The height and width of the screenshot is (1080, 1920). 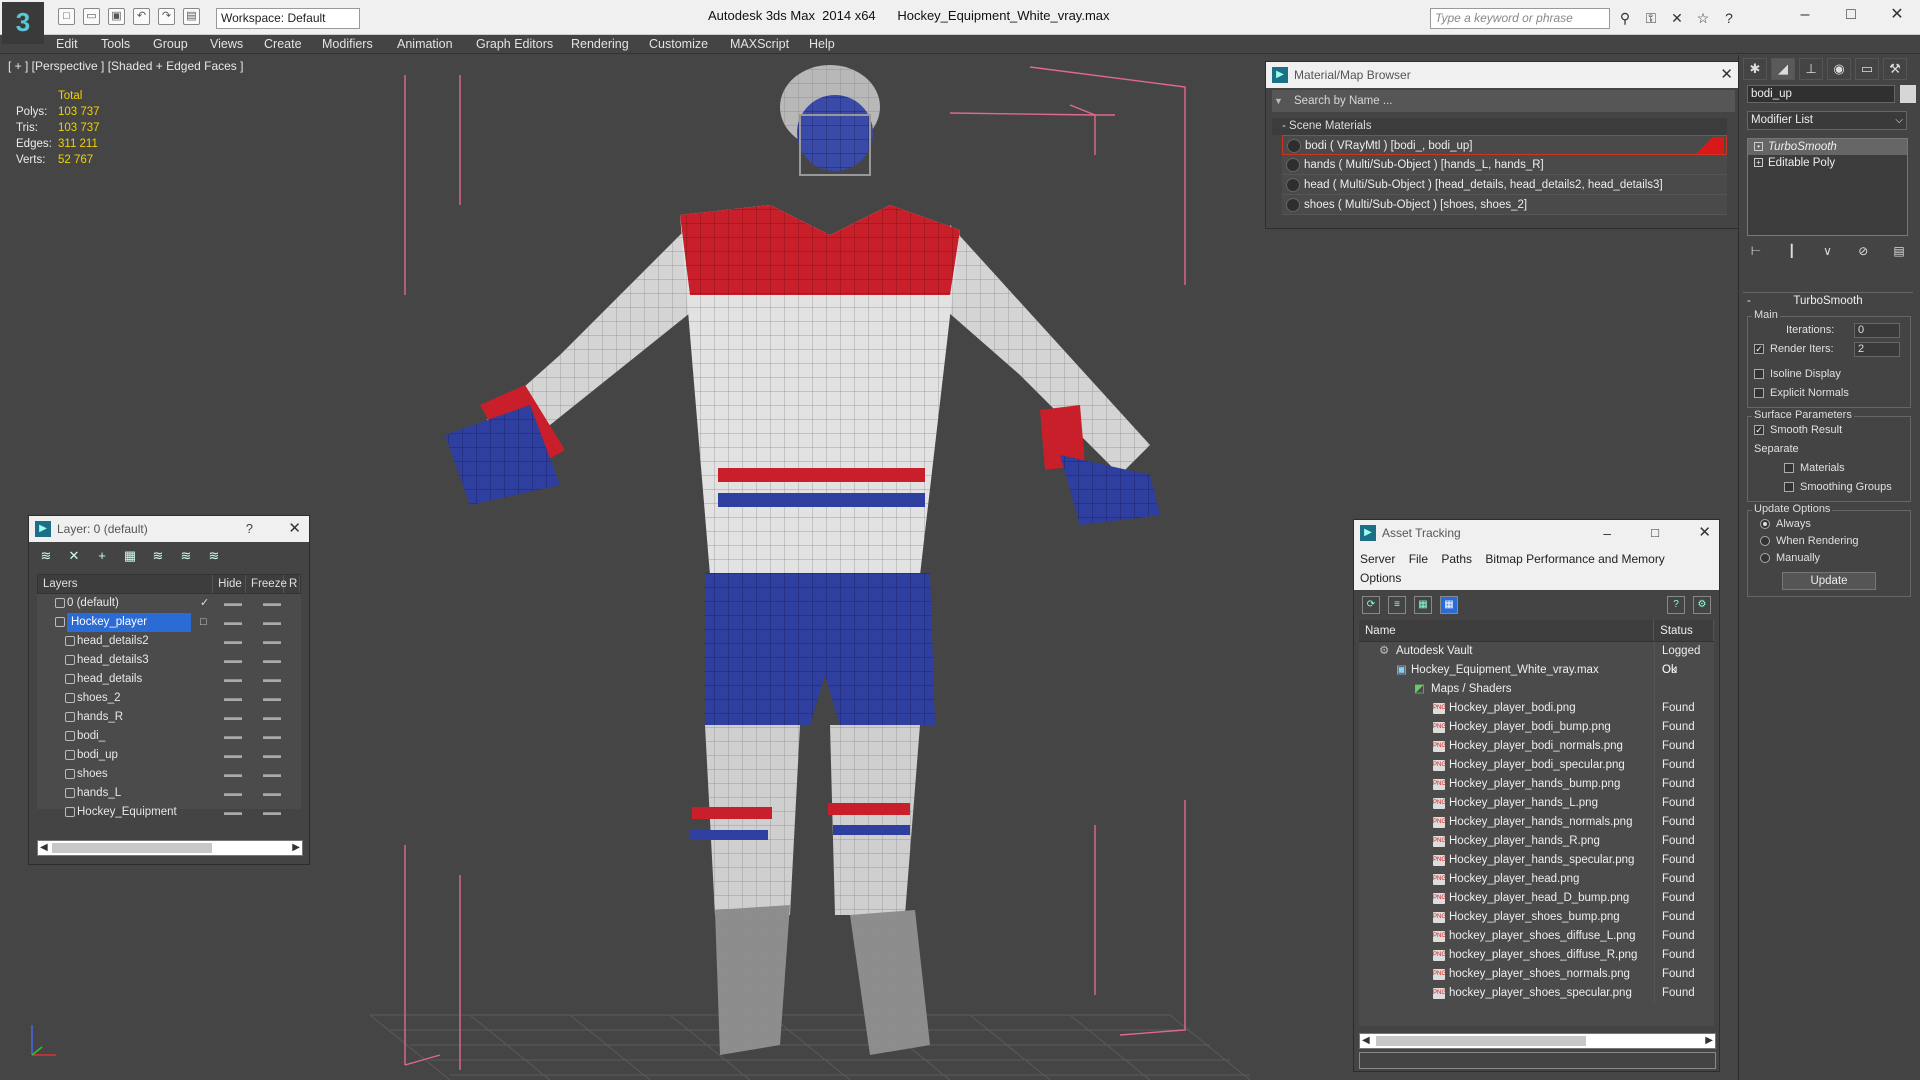 I want to click on smoothing-groups-checkbox, so click(x=1789, y=487).